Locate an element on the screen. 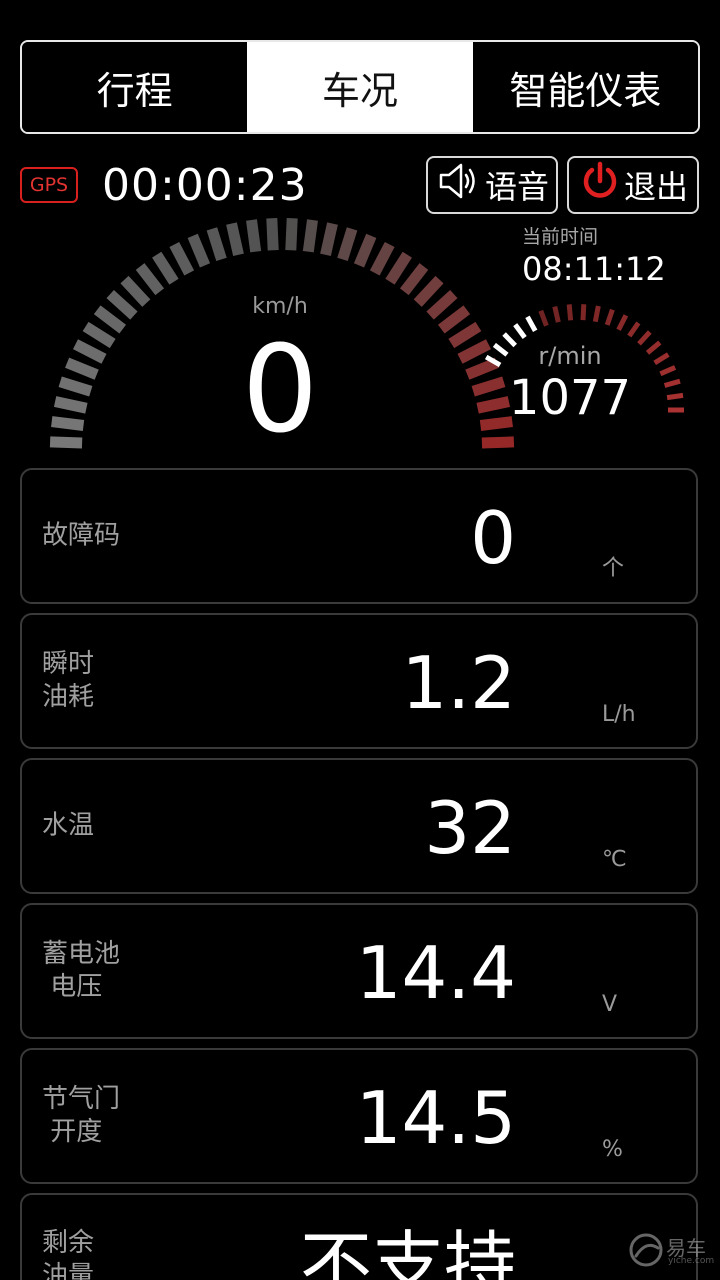  rpm-value: 1077 is located at coordinates (570, 398).